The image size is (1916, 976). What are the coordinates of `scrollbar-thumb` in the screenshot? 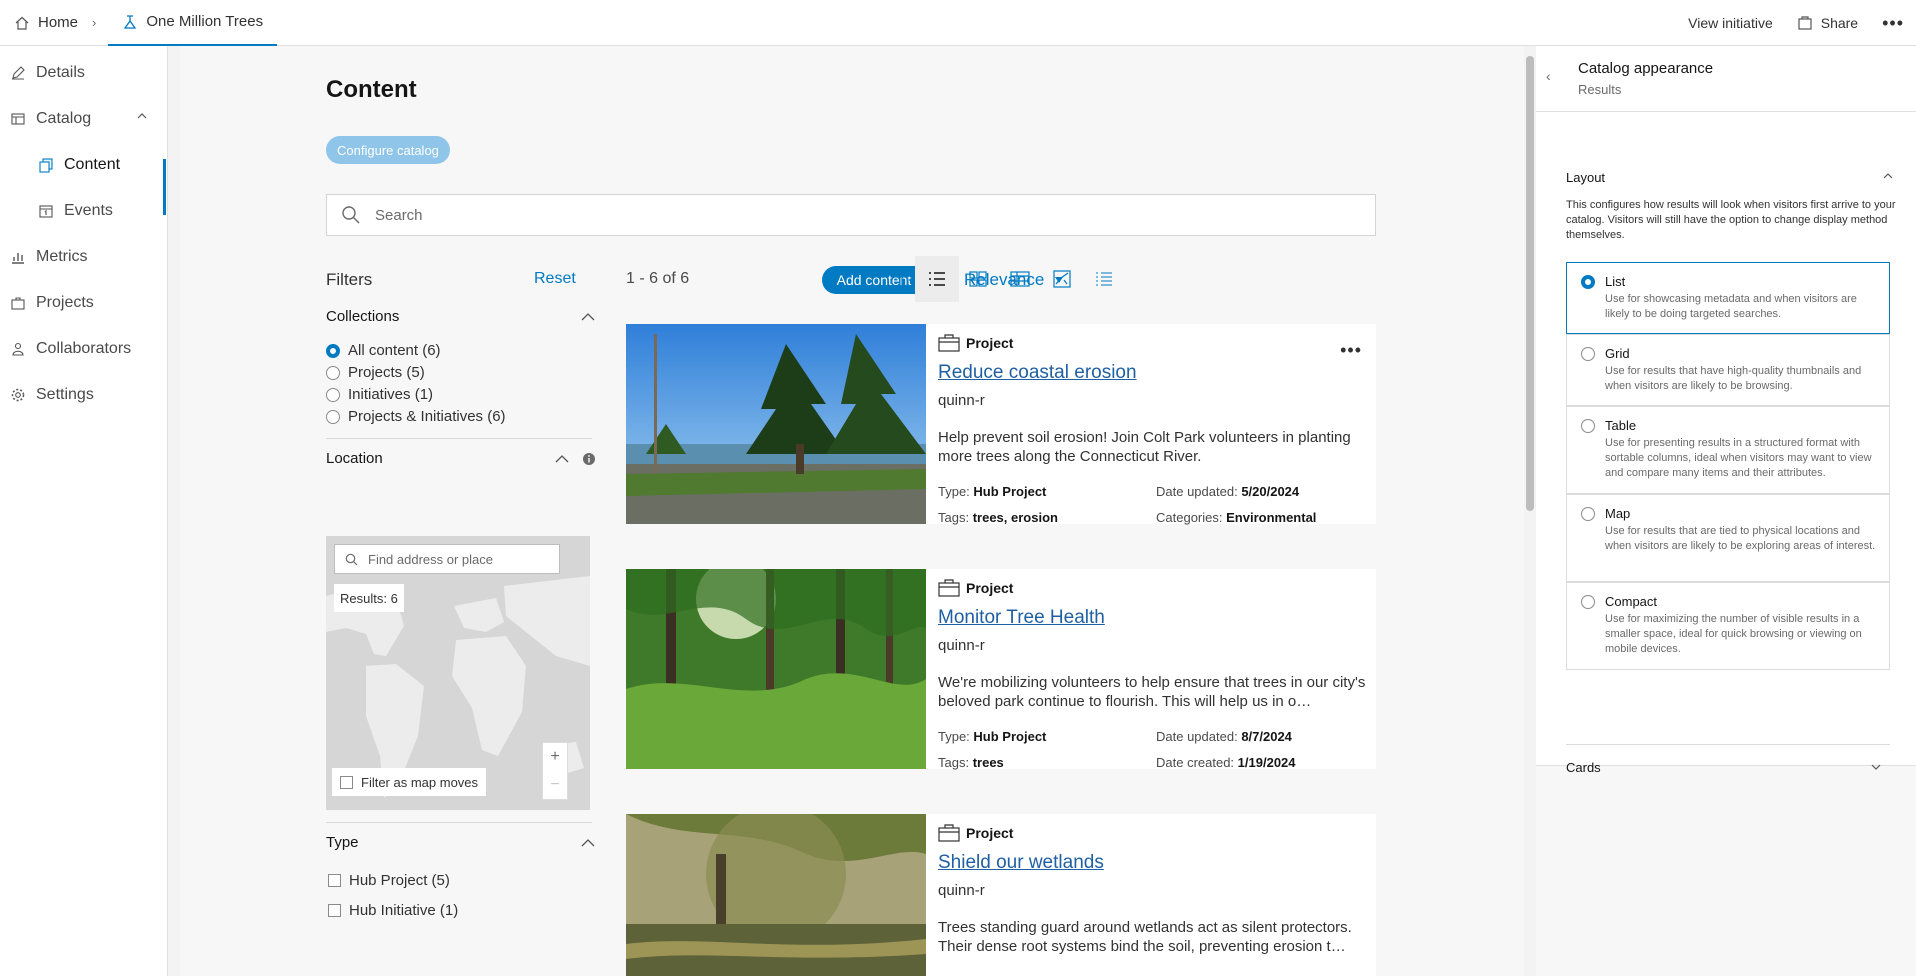 It's located at (1530, 283).